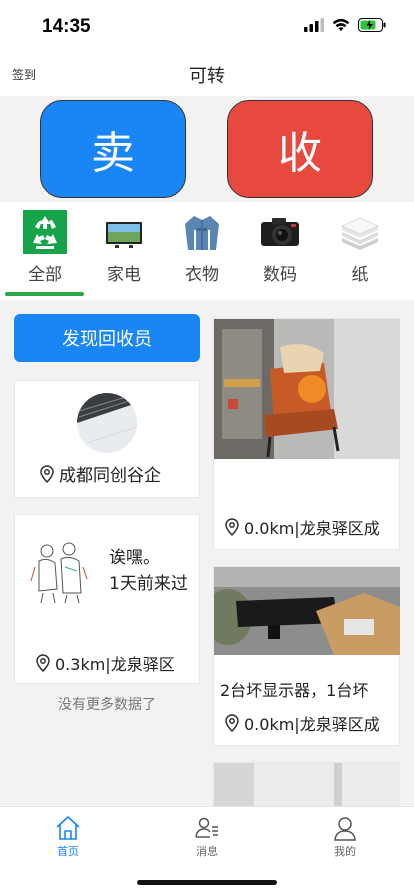  I want to click on category-all: 全部, so click(45, 247).